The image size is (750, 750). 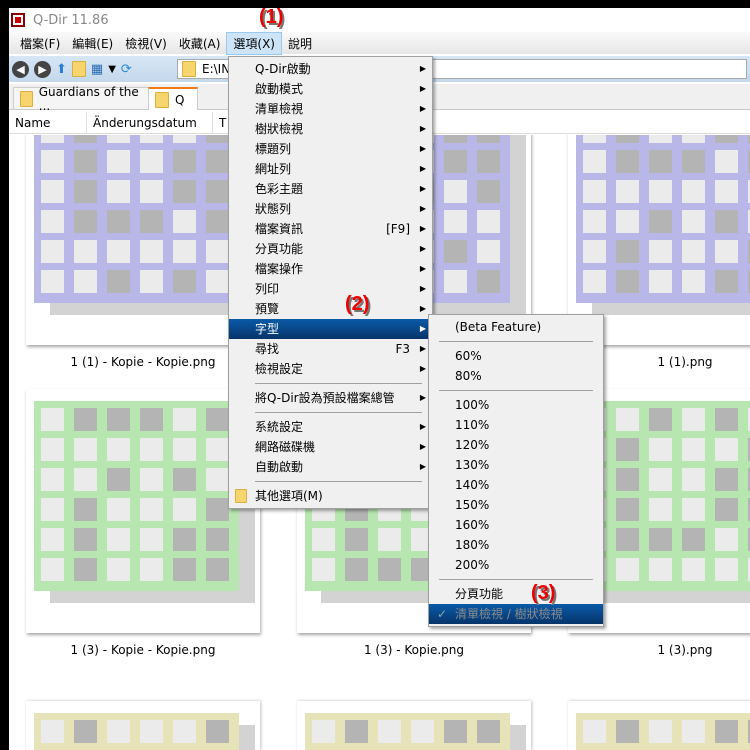 What do you see at coordinates (330, 467) in the screenshot?
I see `menu-item: 自動啟動 ▶` at bounding box center [330, 467].